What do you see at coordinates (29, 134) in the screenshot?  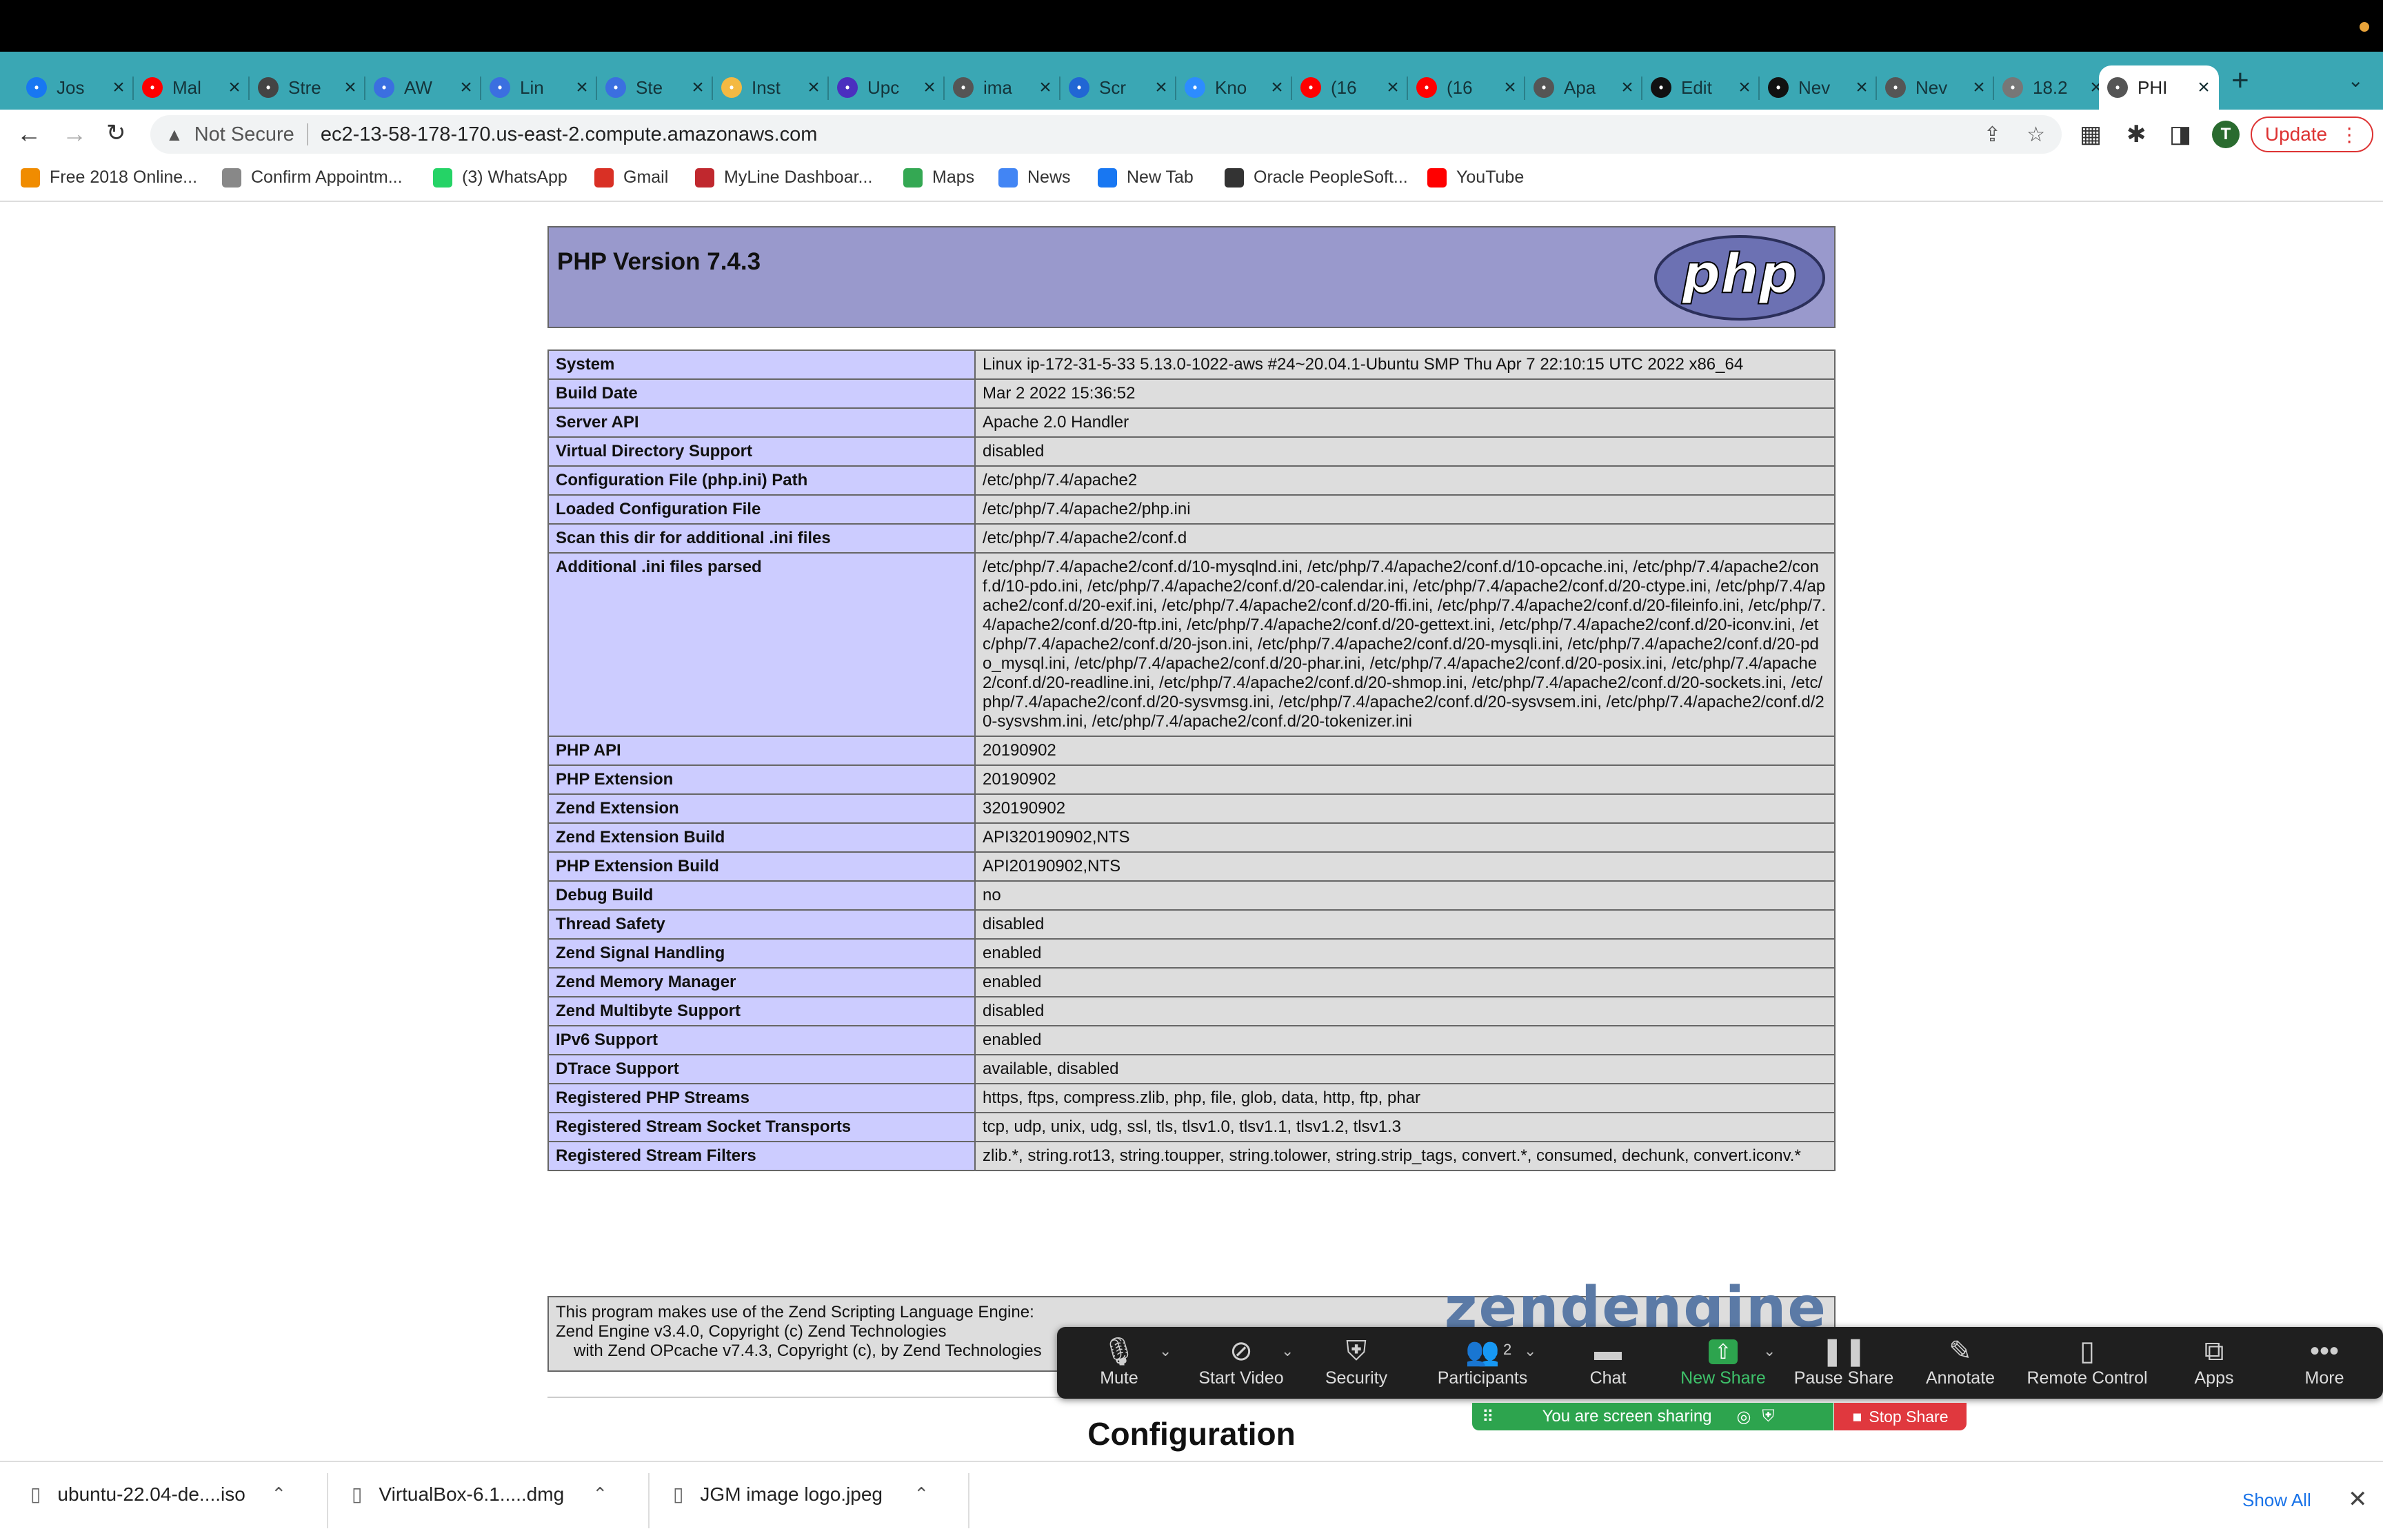 I see `back-arrow-icon: ←` at bounding box center [29, 134].